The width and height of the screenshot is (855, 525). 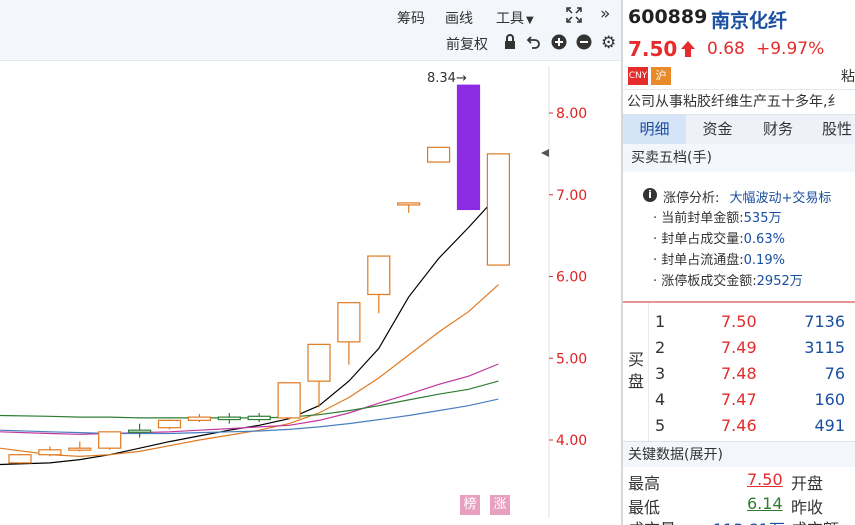 What do you see at coordinates (571, 114) in the screenshot?
I see `y-tick-label: 8.00` at bounding box center [571, 114].